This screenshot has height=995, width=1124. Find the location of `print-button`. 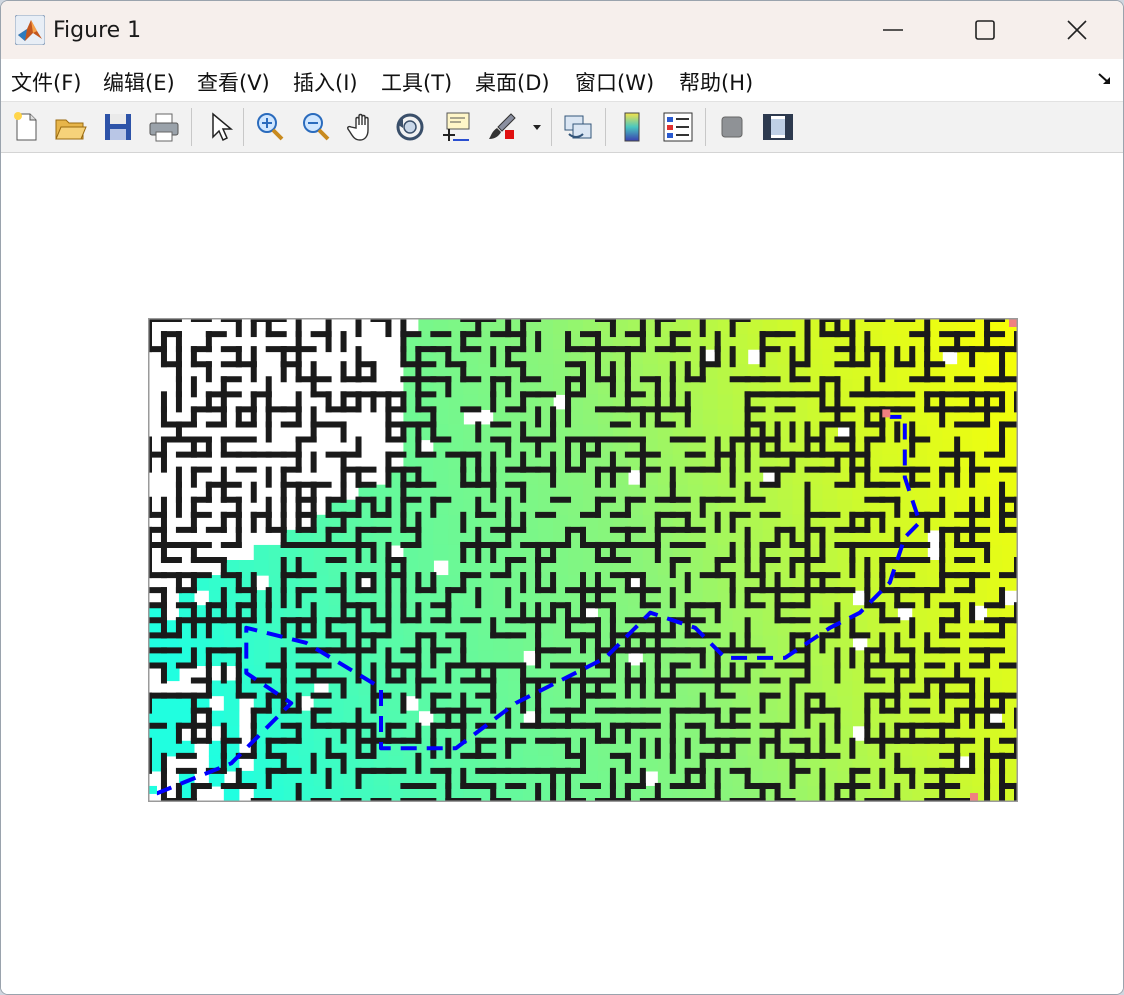

print-button is located at coordinates (164, 127).